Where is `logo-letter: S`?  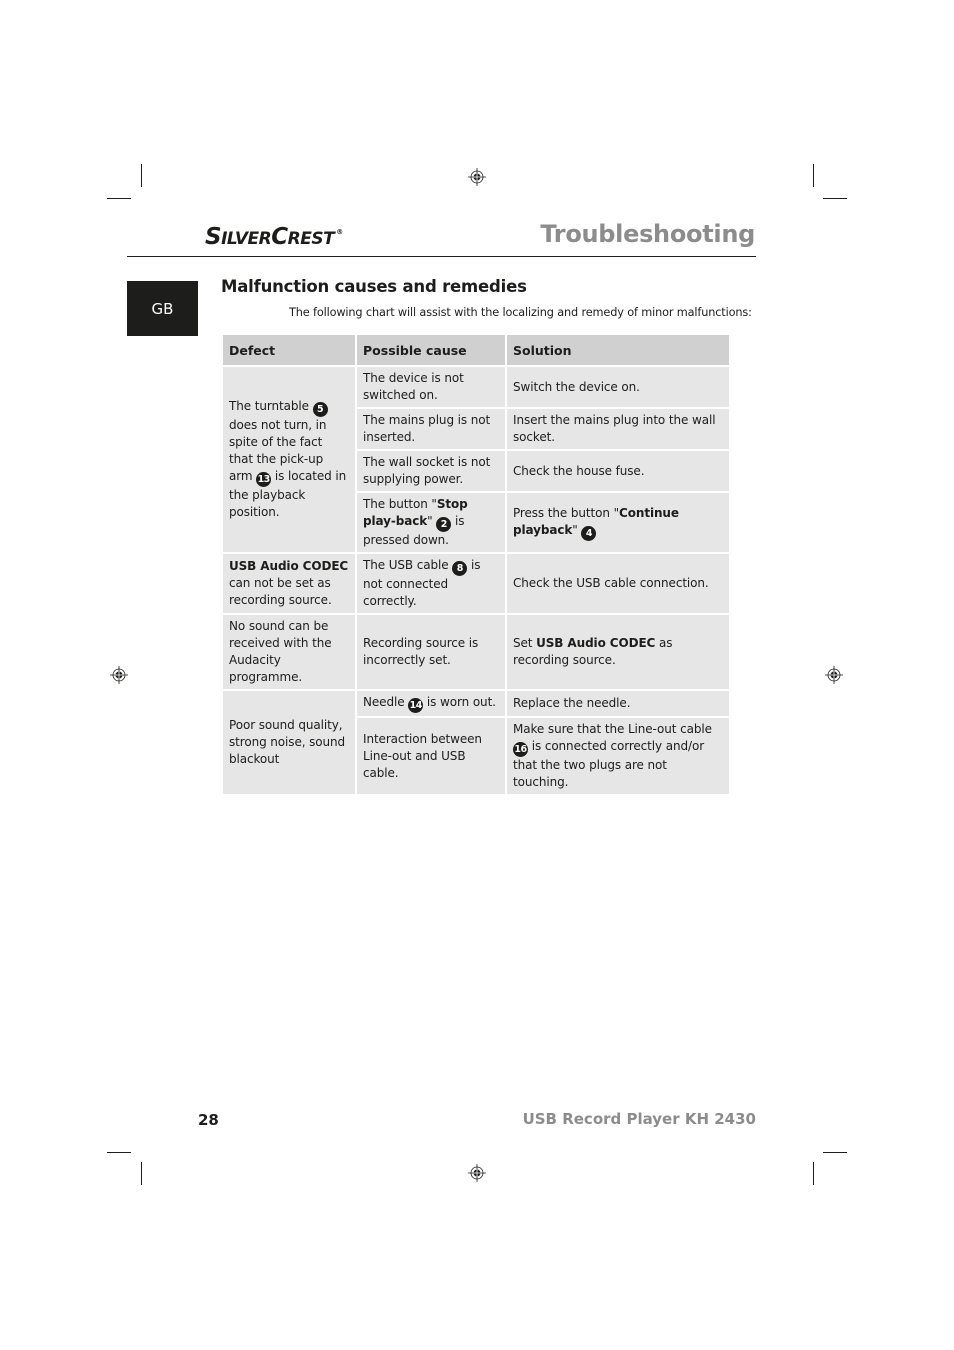
logo-letter: S is located at coordinates (213, 237).